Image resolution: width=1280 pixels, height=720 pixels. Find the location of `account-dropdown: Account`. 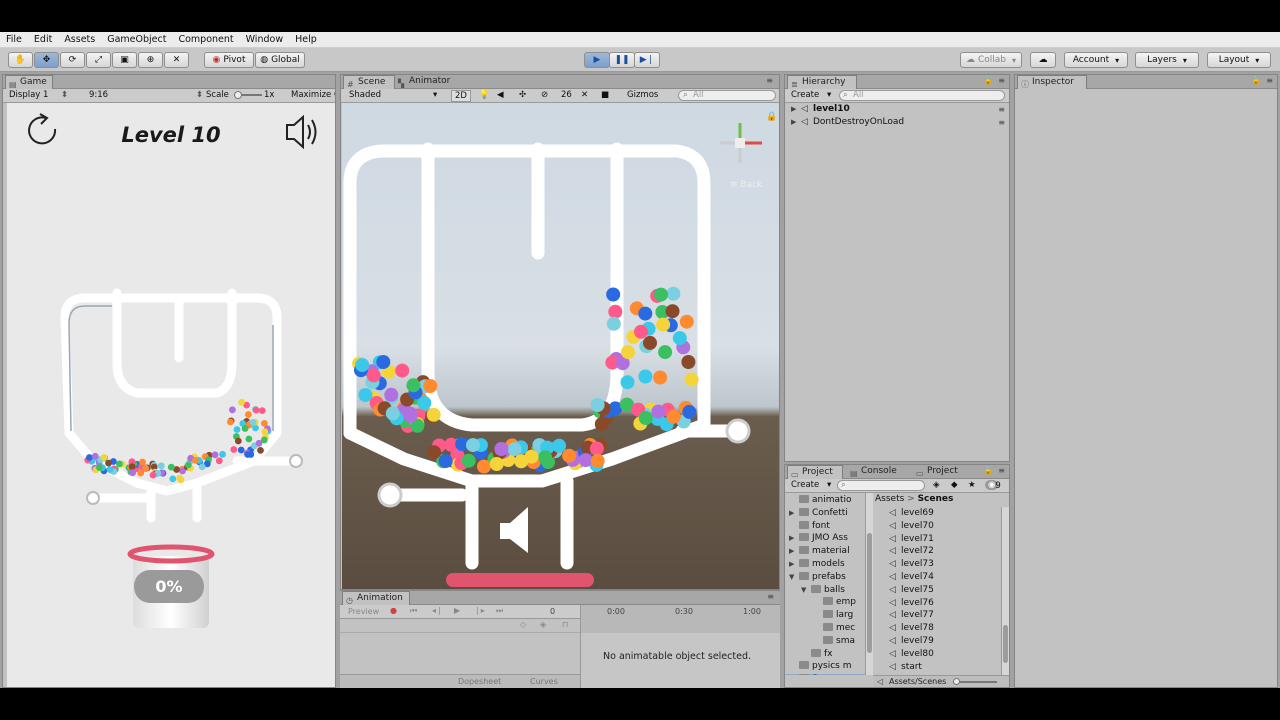

account-dropdown: Account is located at coordinates (1096, 60).